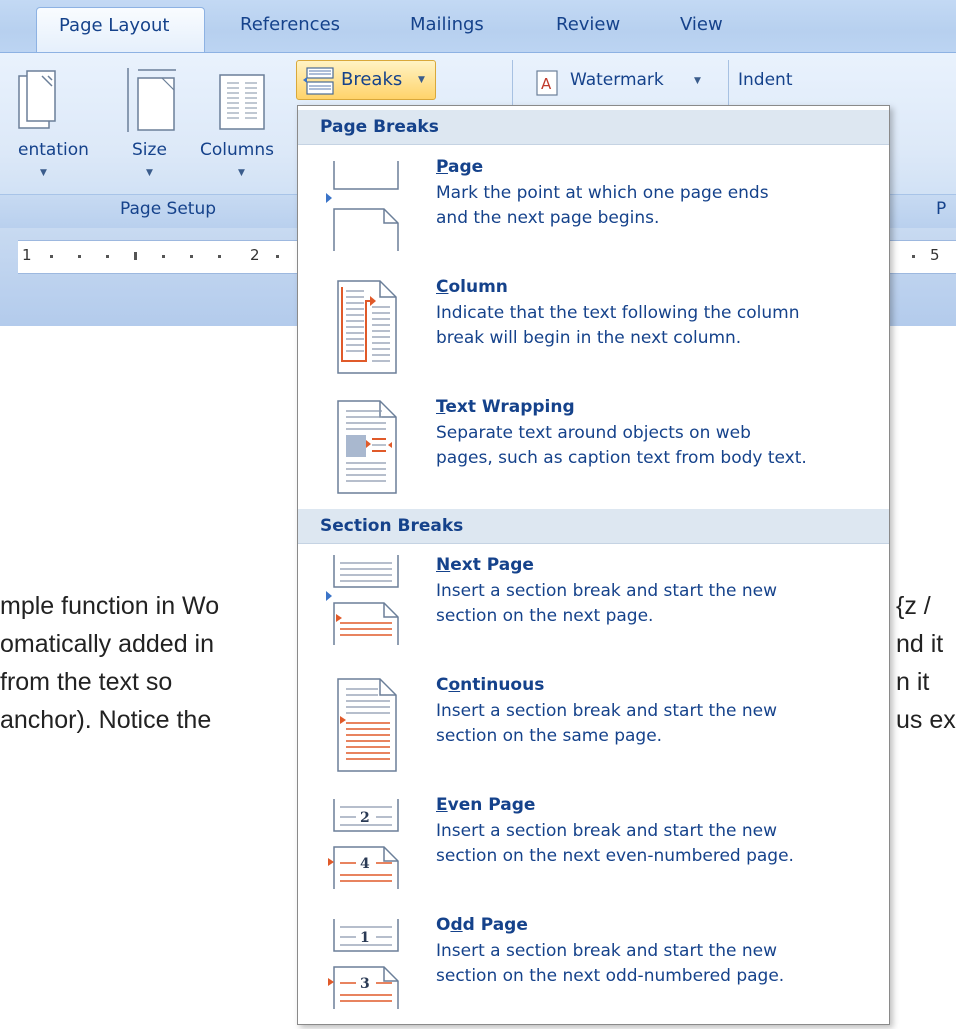 The height and width of the screenshot is (1029, 956). I want to click on continuous-icon, so click(367, 725).